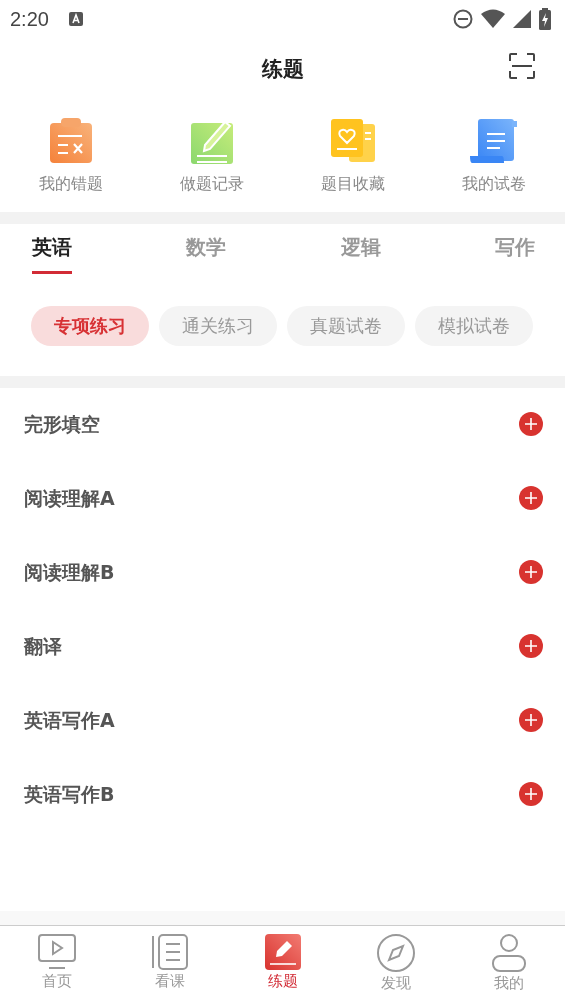 The height and width of the screenshot is (1004, 565). I want to click on notification-icon, so click(75, 19).